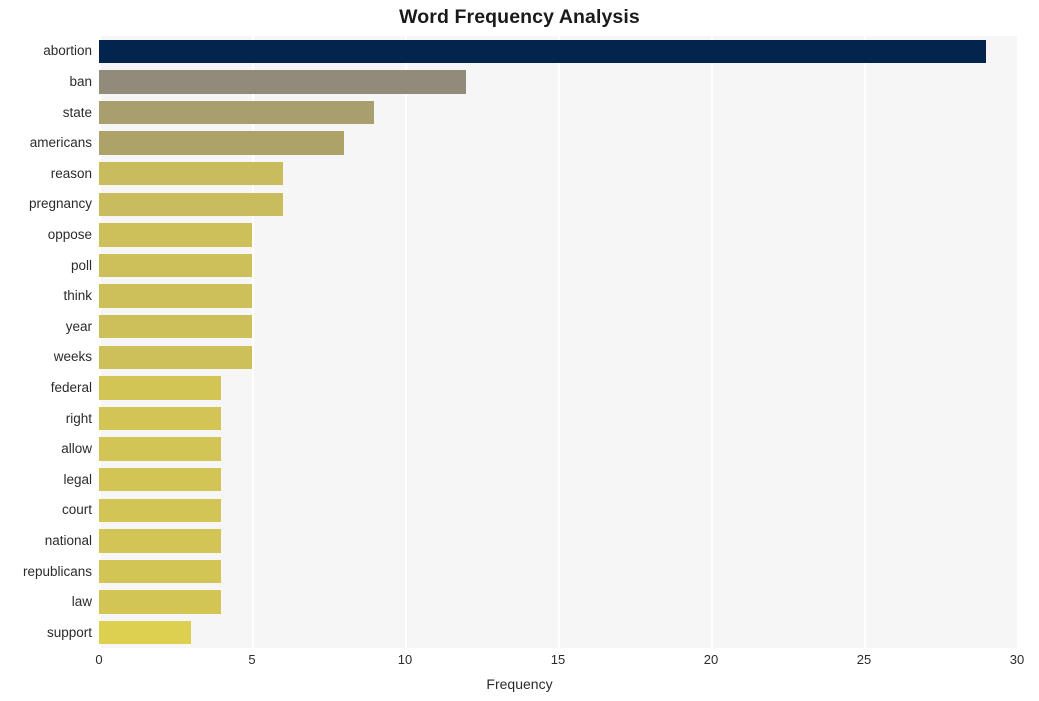 The width and height of the screenshot is (1039, 701). Describe the element at coordinates (711, 659) in the screenshot. I see `x-tick-label-20: 20` at that location.